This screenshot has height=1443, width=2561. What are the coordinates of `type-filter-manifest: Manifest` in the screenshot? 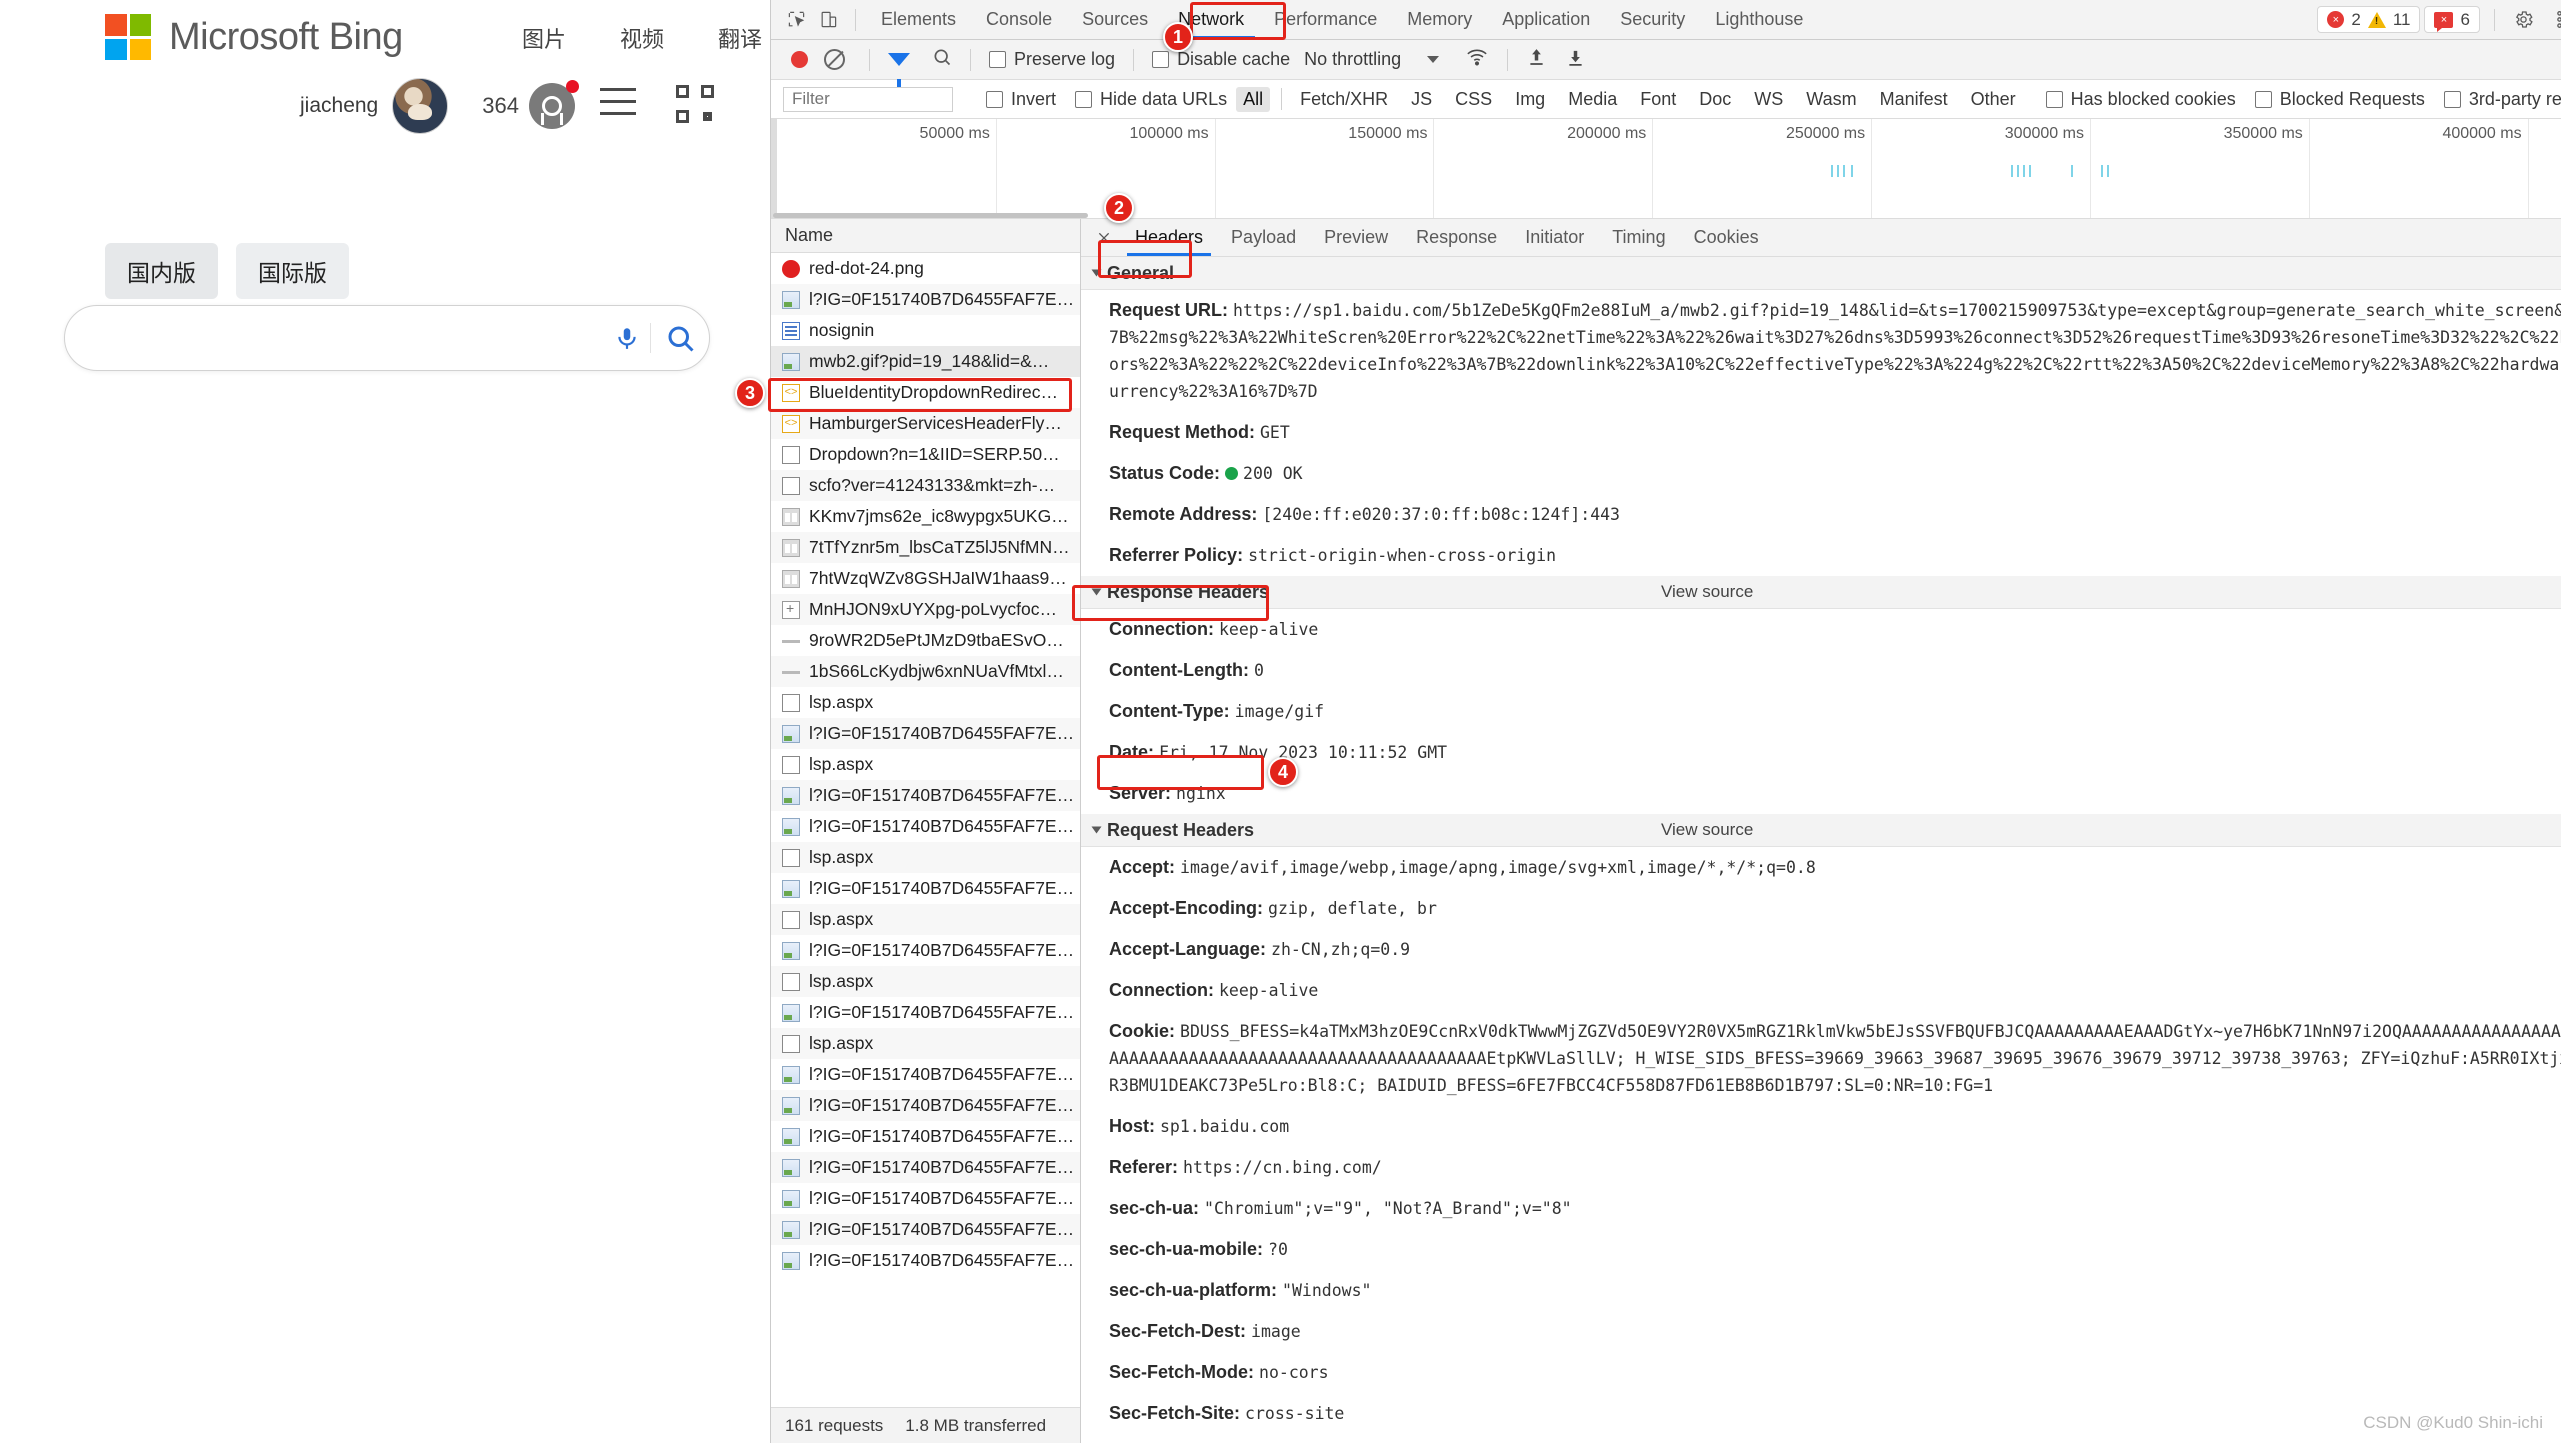 It's located at (1914, 99).